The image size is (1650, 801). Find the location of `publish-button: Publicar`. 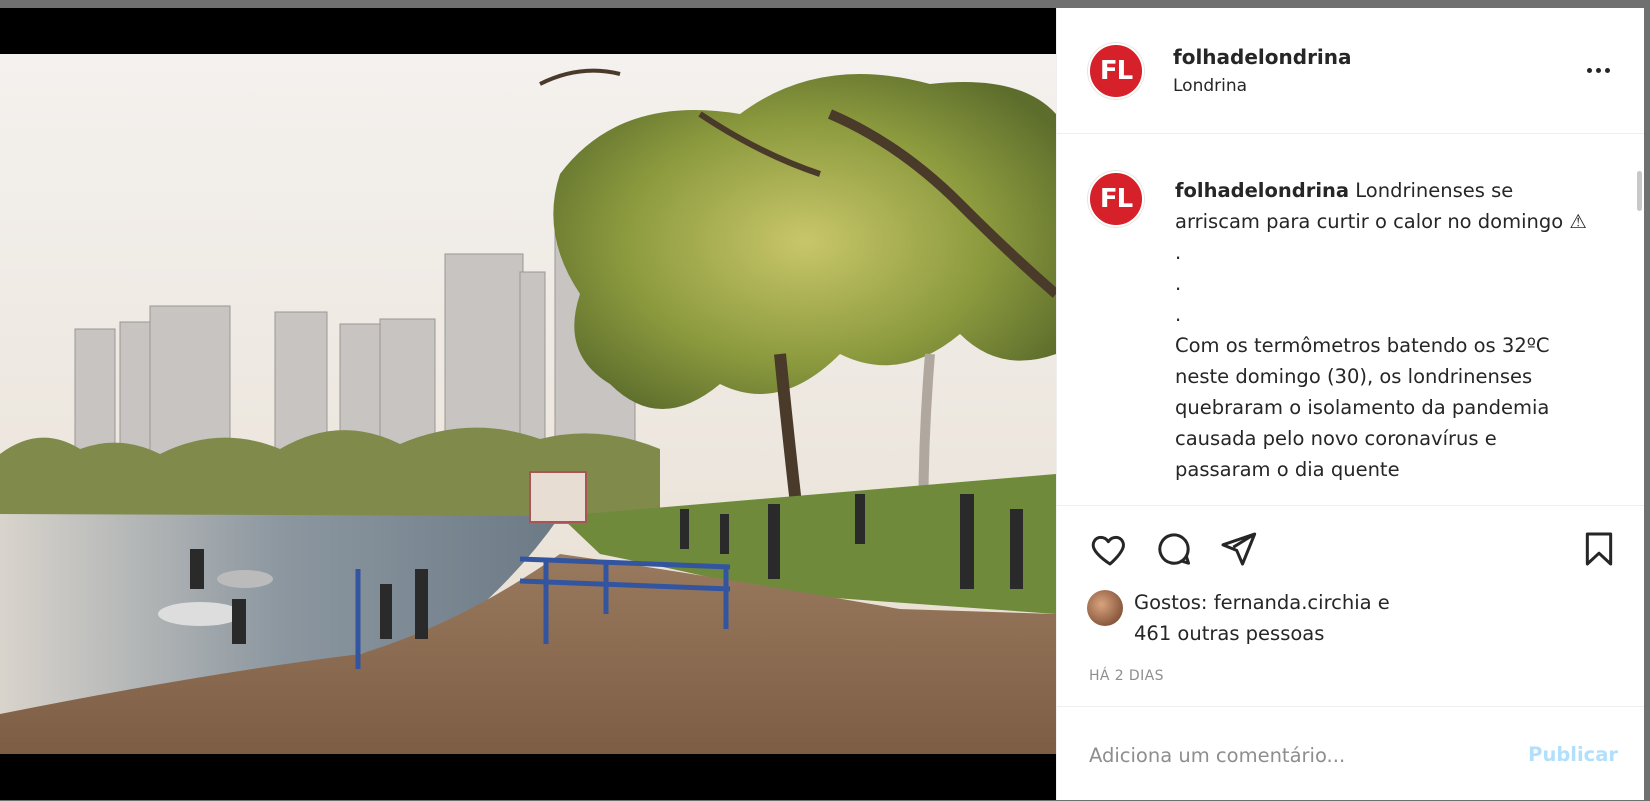

publish-button: Publicar is located at coordinates (1573, 754).